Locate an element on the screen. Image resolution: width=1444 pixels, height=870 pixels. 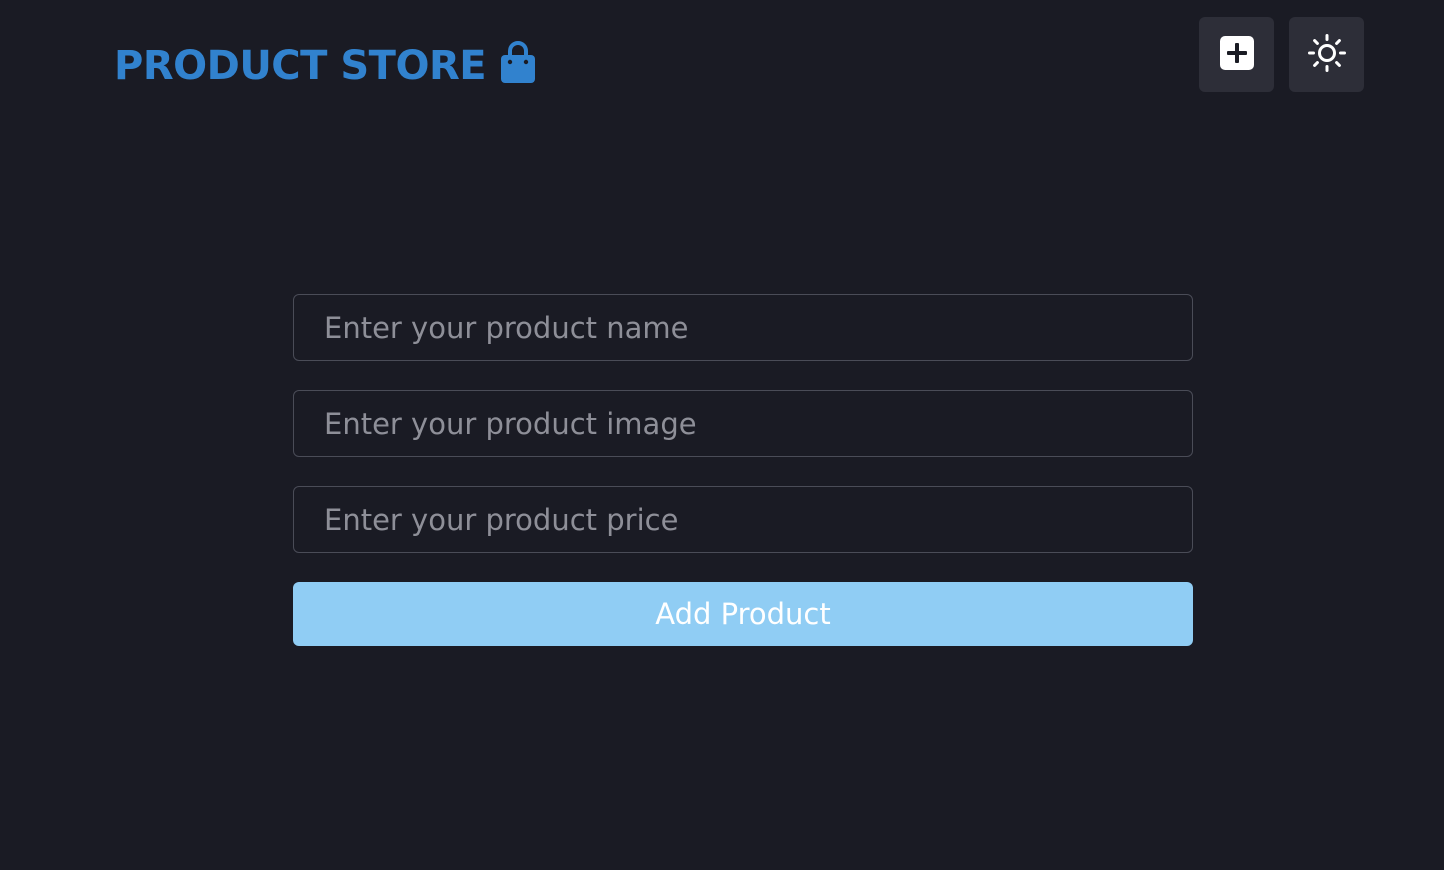
create-product-button is located at coordinates (1236, 54).